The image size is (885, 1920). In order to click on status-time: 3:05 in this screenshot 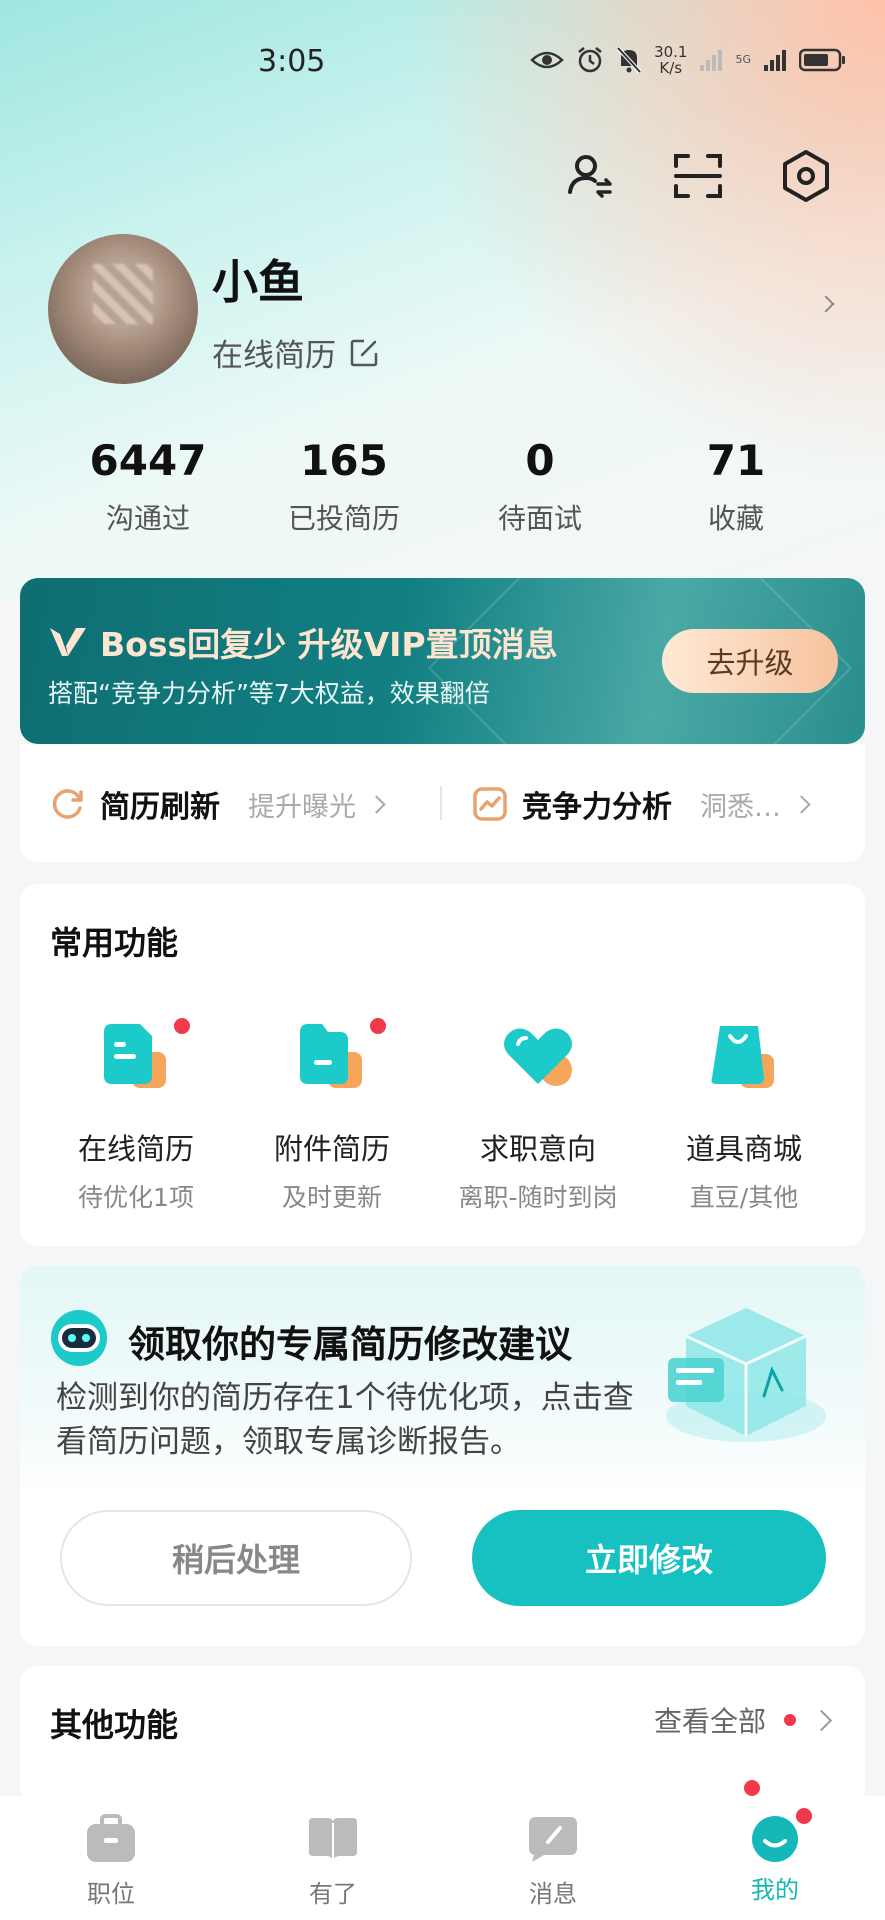, I will do `click(292, 61)`.